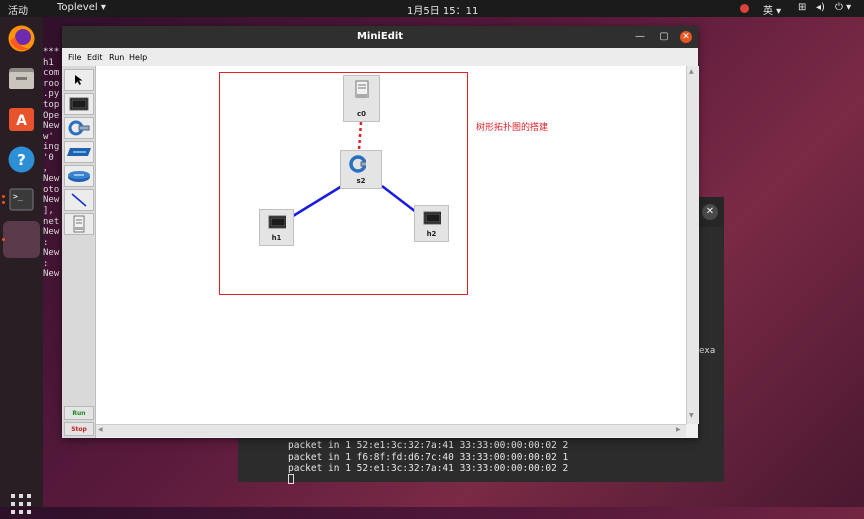 Image resolution: width=864 pixels, height=519 pixels. Describe the element at coordinates (361, 169) in the screenshot. I see `switch-node: s2` at that location.